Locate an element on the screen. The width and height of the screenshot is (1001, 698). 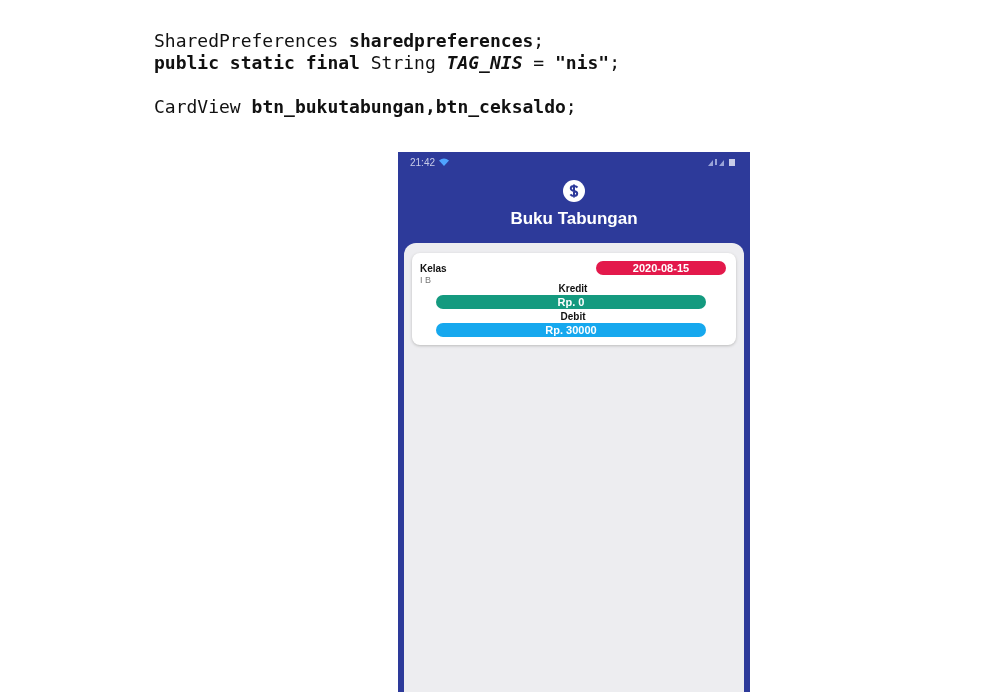
status-time: 21:42 is located at coordinates (423, 162).